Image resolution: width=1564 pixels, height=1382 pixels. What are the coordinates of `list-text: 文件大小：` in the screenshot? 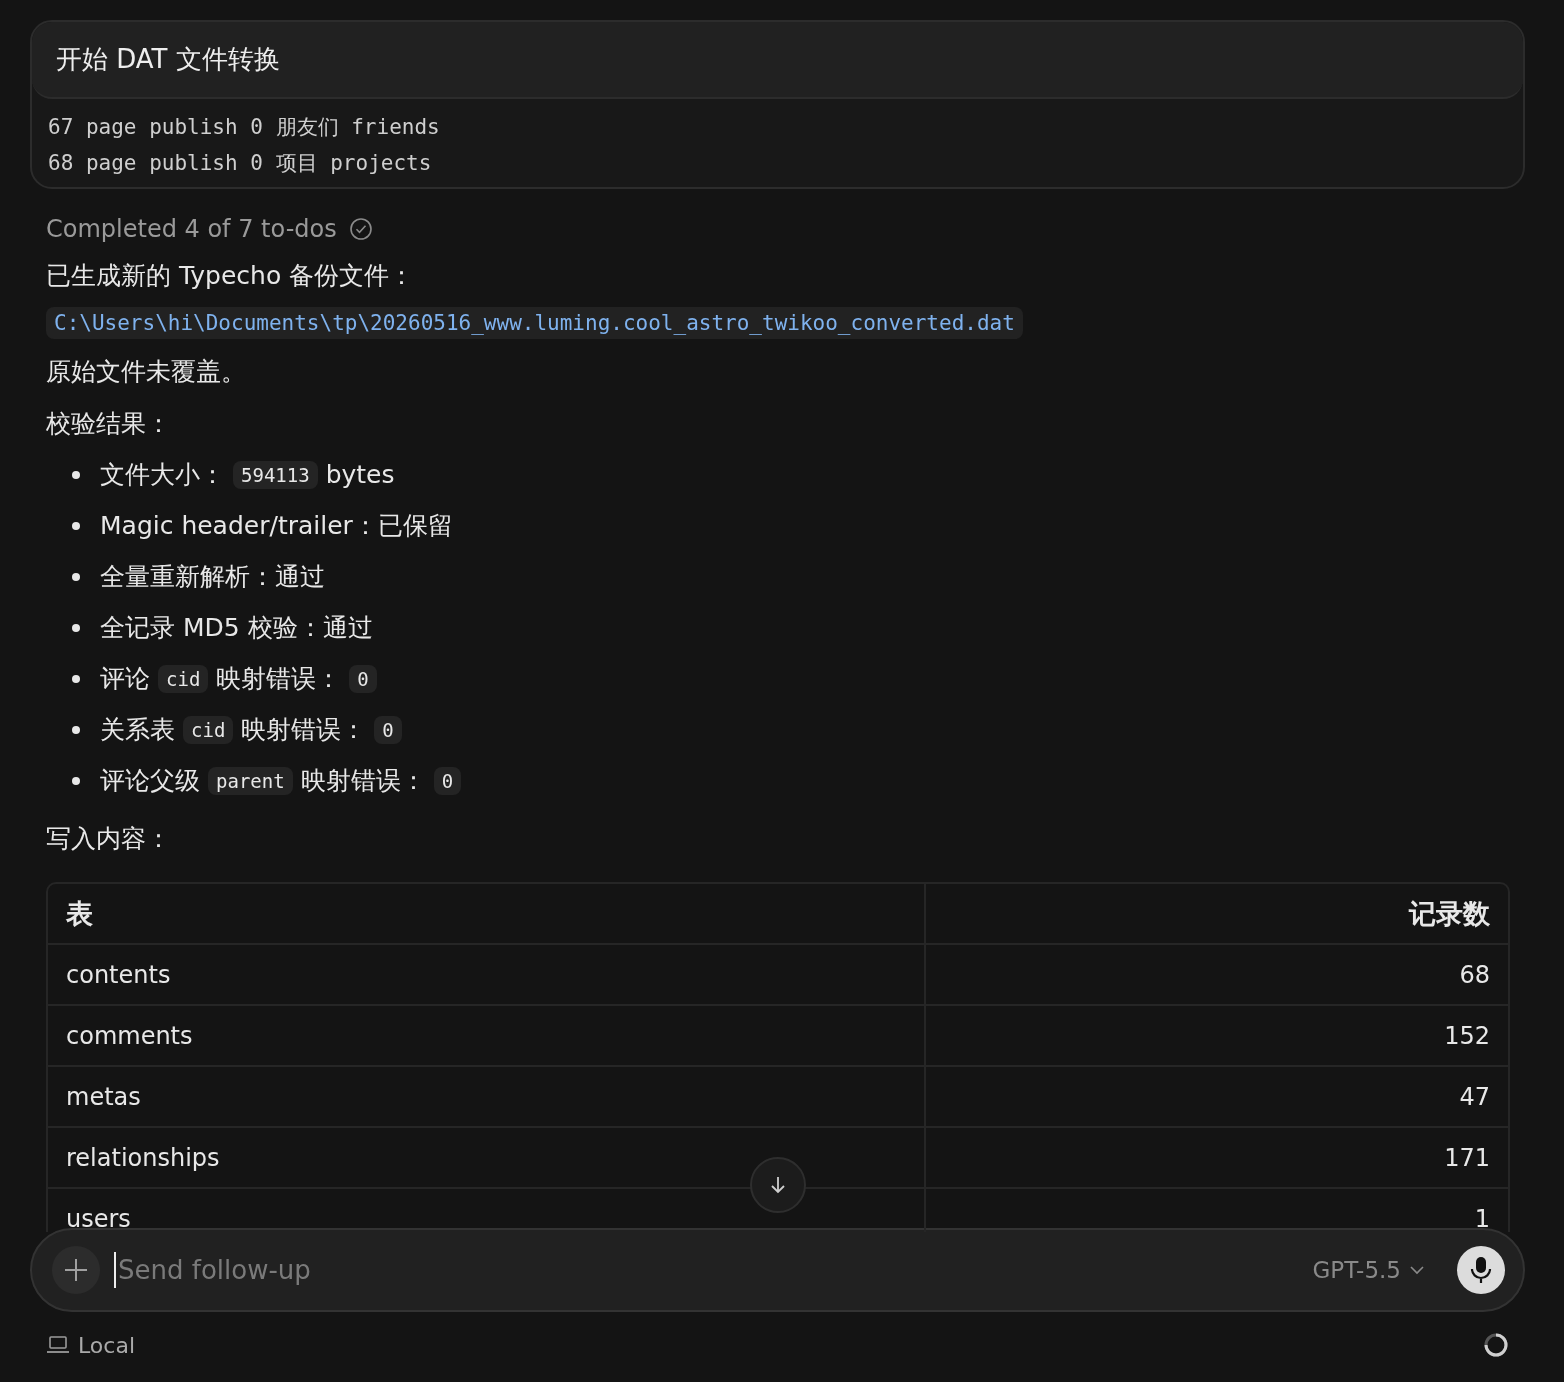 It's located at (162, 475).